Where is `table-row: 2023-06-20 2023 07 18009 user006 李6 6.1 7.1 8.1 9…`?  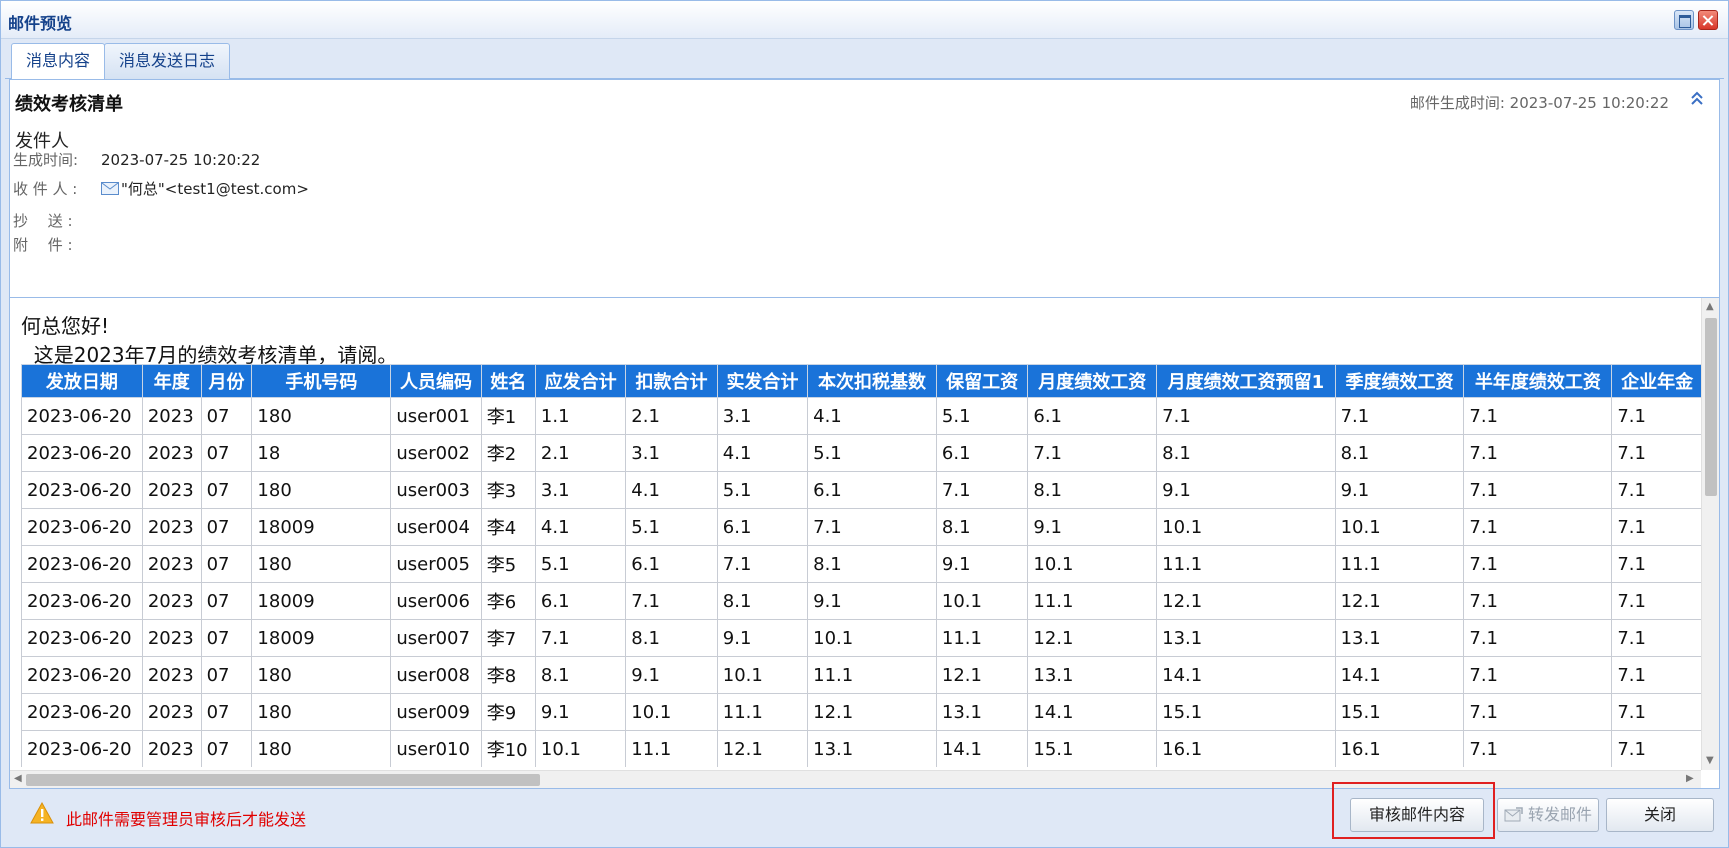 table-row: 2023-06-20 2023 07 18009 user006 李6 6.1 7.1 8.1 9… is located at coordinates (865, 601).